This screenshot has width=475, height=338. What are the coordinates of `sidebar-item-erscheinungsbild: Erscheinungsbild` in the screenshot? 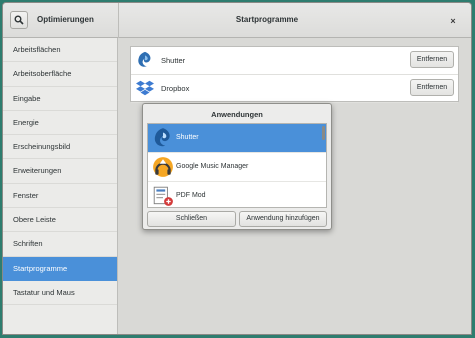 It's located at (60, 147).